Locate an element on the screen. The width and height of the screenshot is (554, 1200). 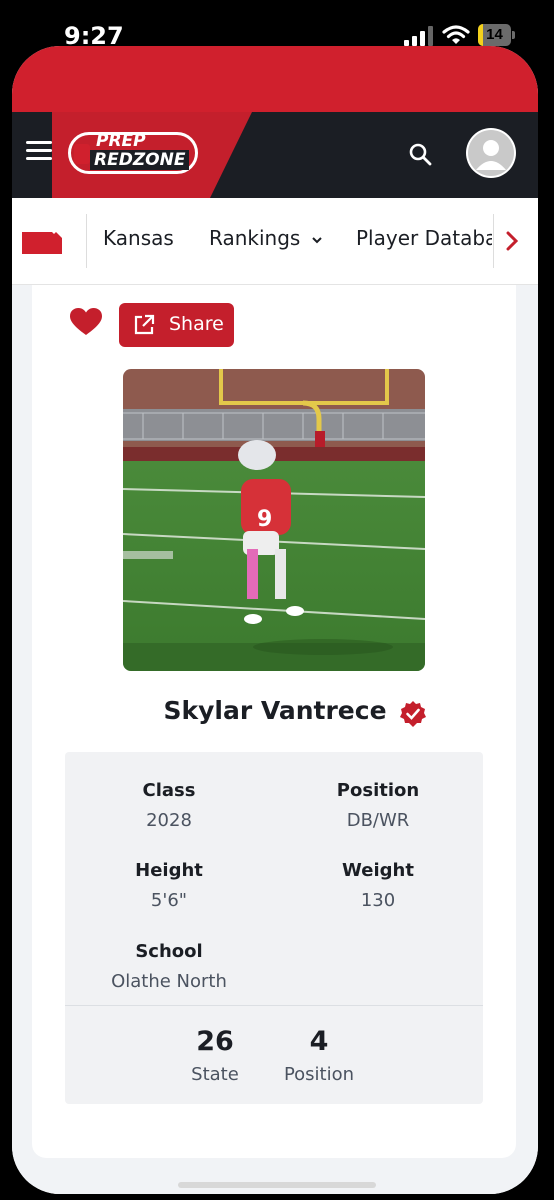
subnav-item-rankings-label: Rankings is located at coordinates (255, 238).